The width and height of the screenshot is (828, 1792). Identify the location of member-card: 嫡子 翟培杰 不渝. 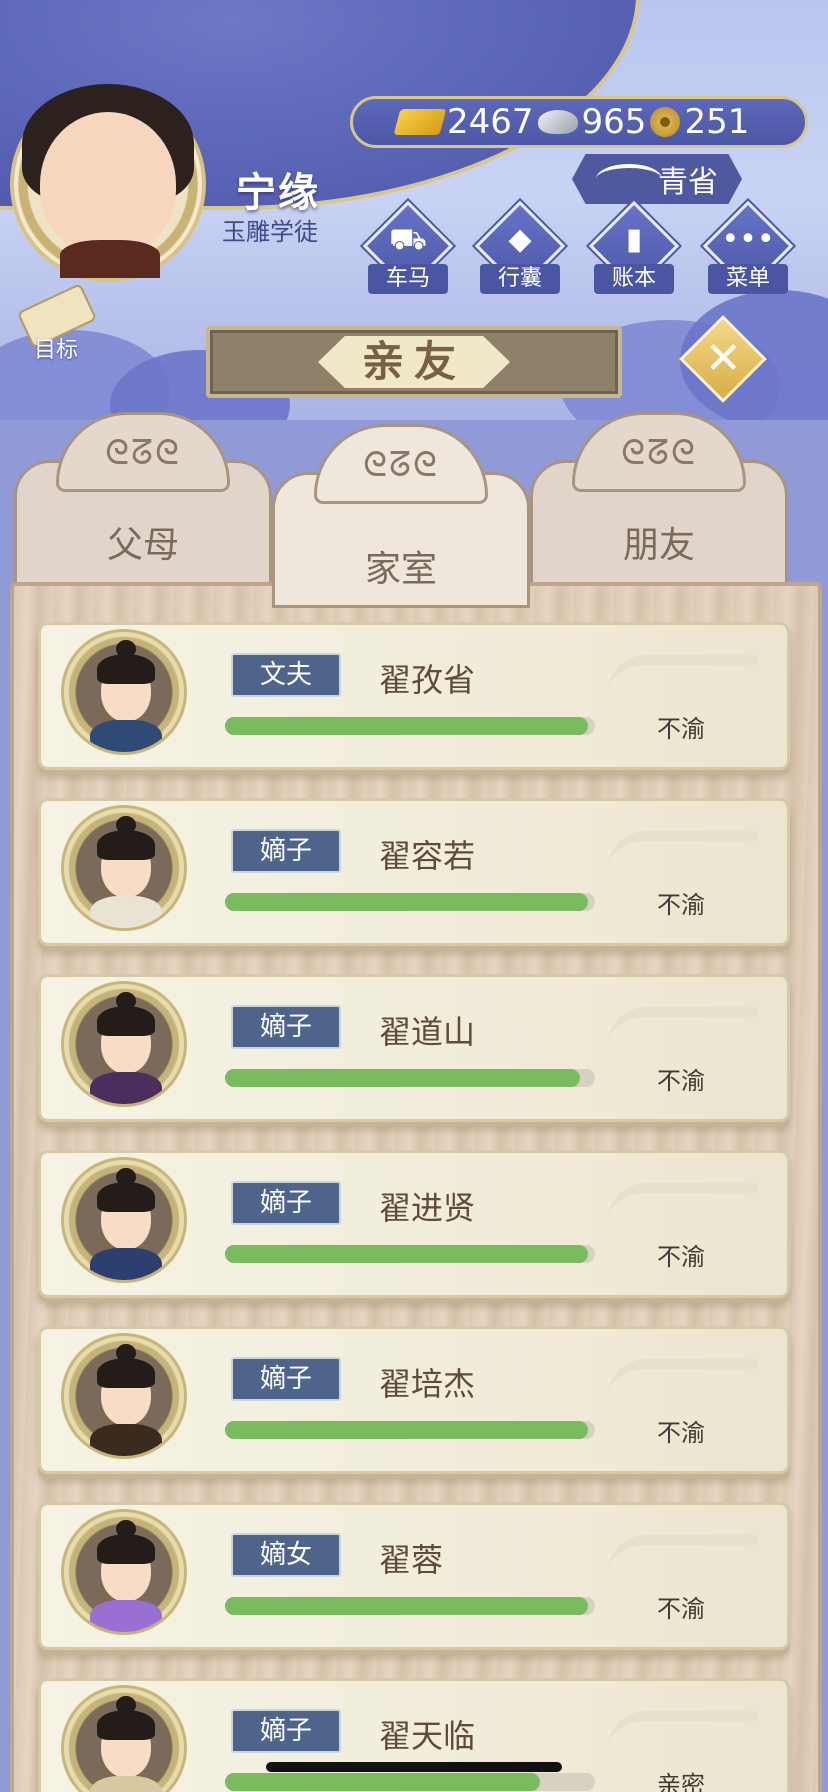
(414, 1400).